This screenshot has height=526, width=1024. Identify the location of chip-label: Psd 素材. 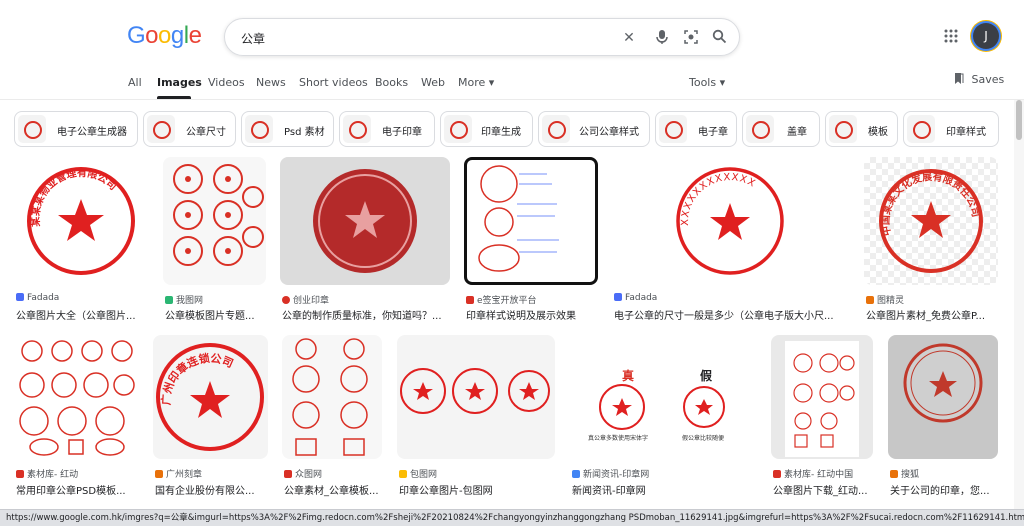
(304, 132).